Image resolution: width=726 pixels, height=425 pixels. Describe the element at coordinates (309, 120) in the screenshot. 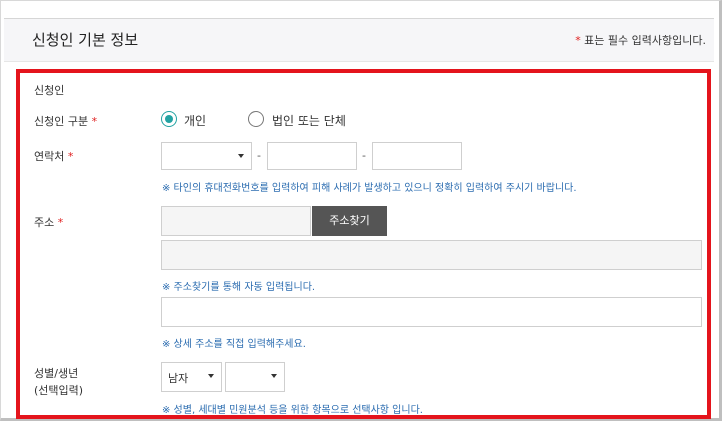

I see `radio-corporate-label: 법인 또는 단체` at that location.